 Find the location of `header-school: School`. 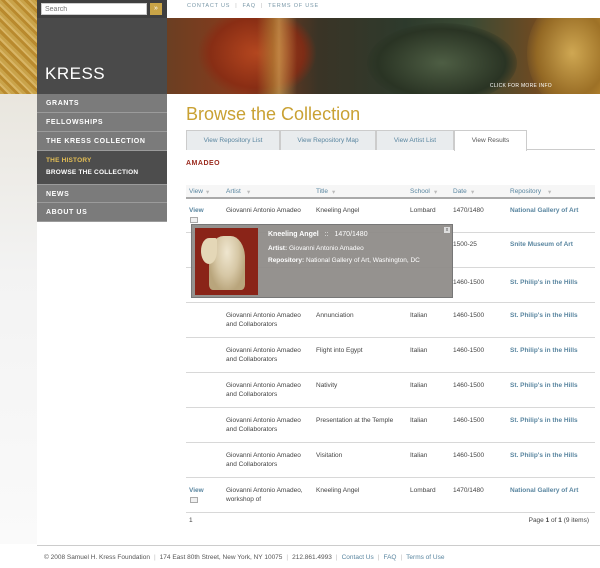

header-school: School is located at coordinates (420, 191).